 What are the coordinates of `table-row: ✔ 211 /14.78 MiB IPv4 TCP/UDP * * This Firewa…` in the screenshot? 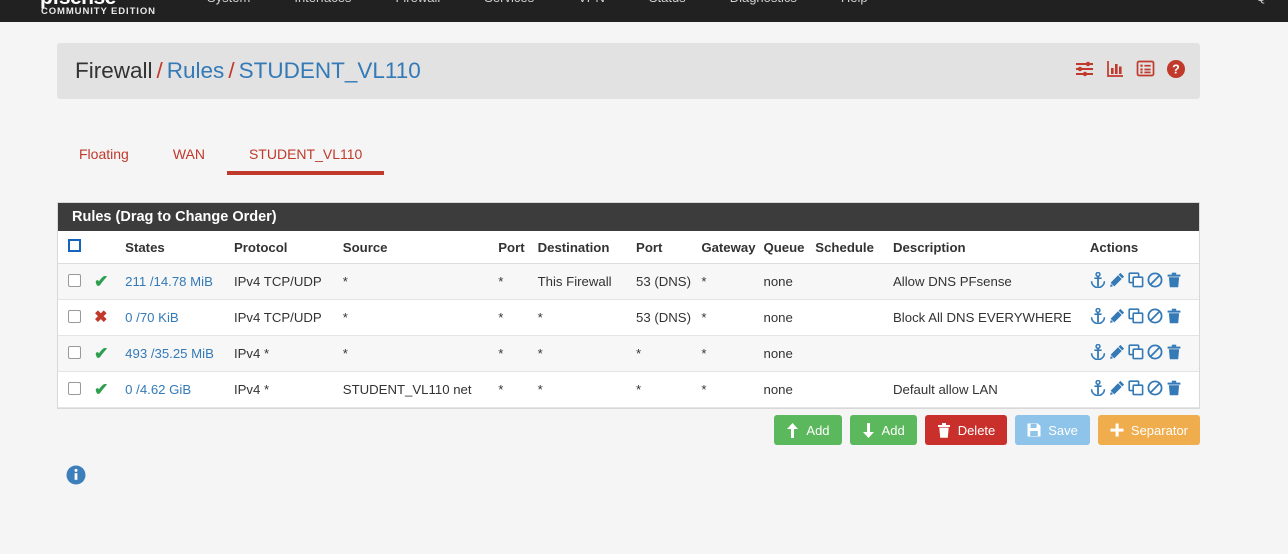 It's located at (628, 281).